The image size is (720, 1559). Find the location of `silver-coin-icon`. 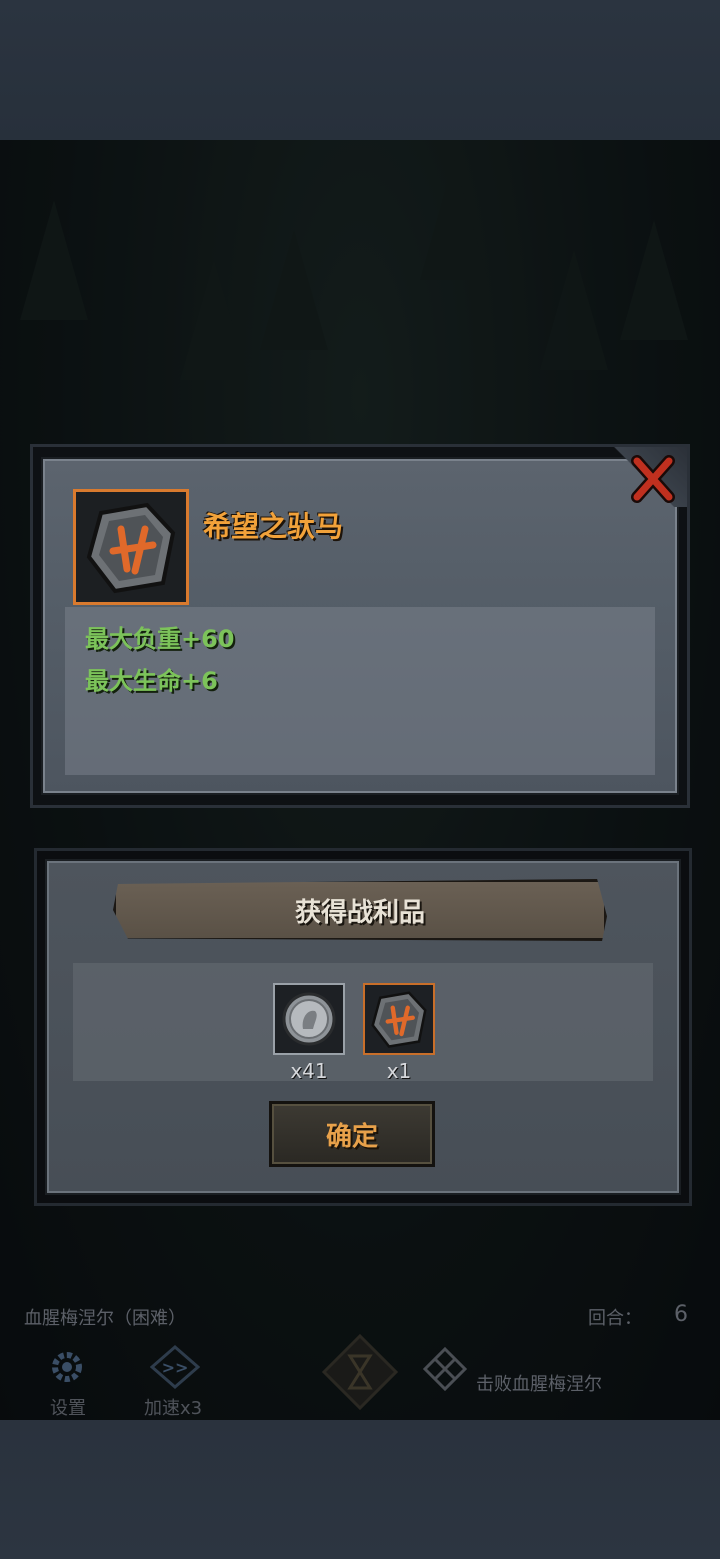

silver-coin-icon is located at coordinates (309, 1019).